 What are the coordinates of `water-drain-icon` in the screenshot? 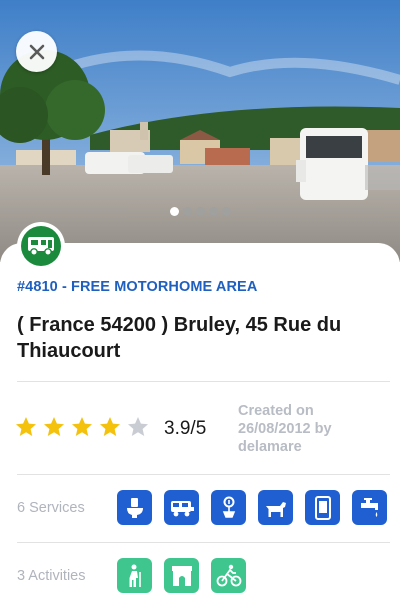 It's located at (228, 507).